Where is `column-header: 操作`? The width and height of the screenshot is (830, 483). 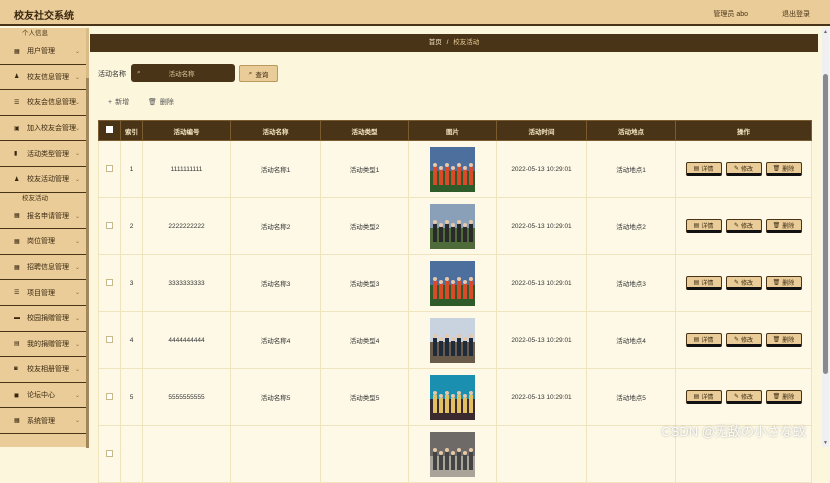 column-header: 操作 is located at coordinates (744, 131).